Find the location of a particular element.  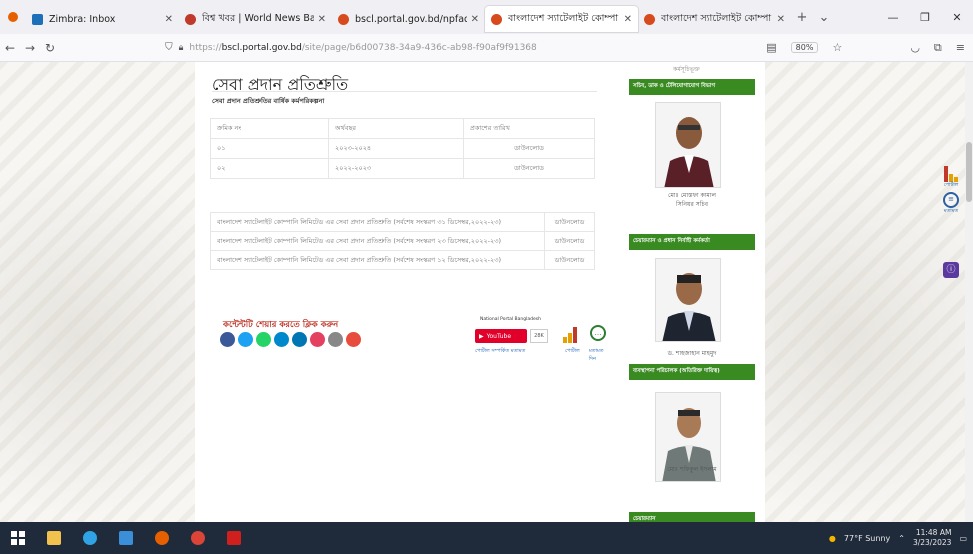

page-scrollbar is located at coordinates (969, 292).